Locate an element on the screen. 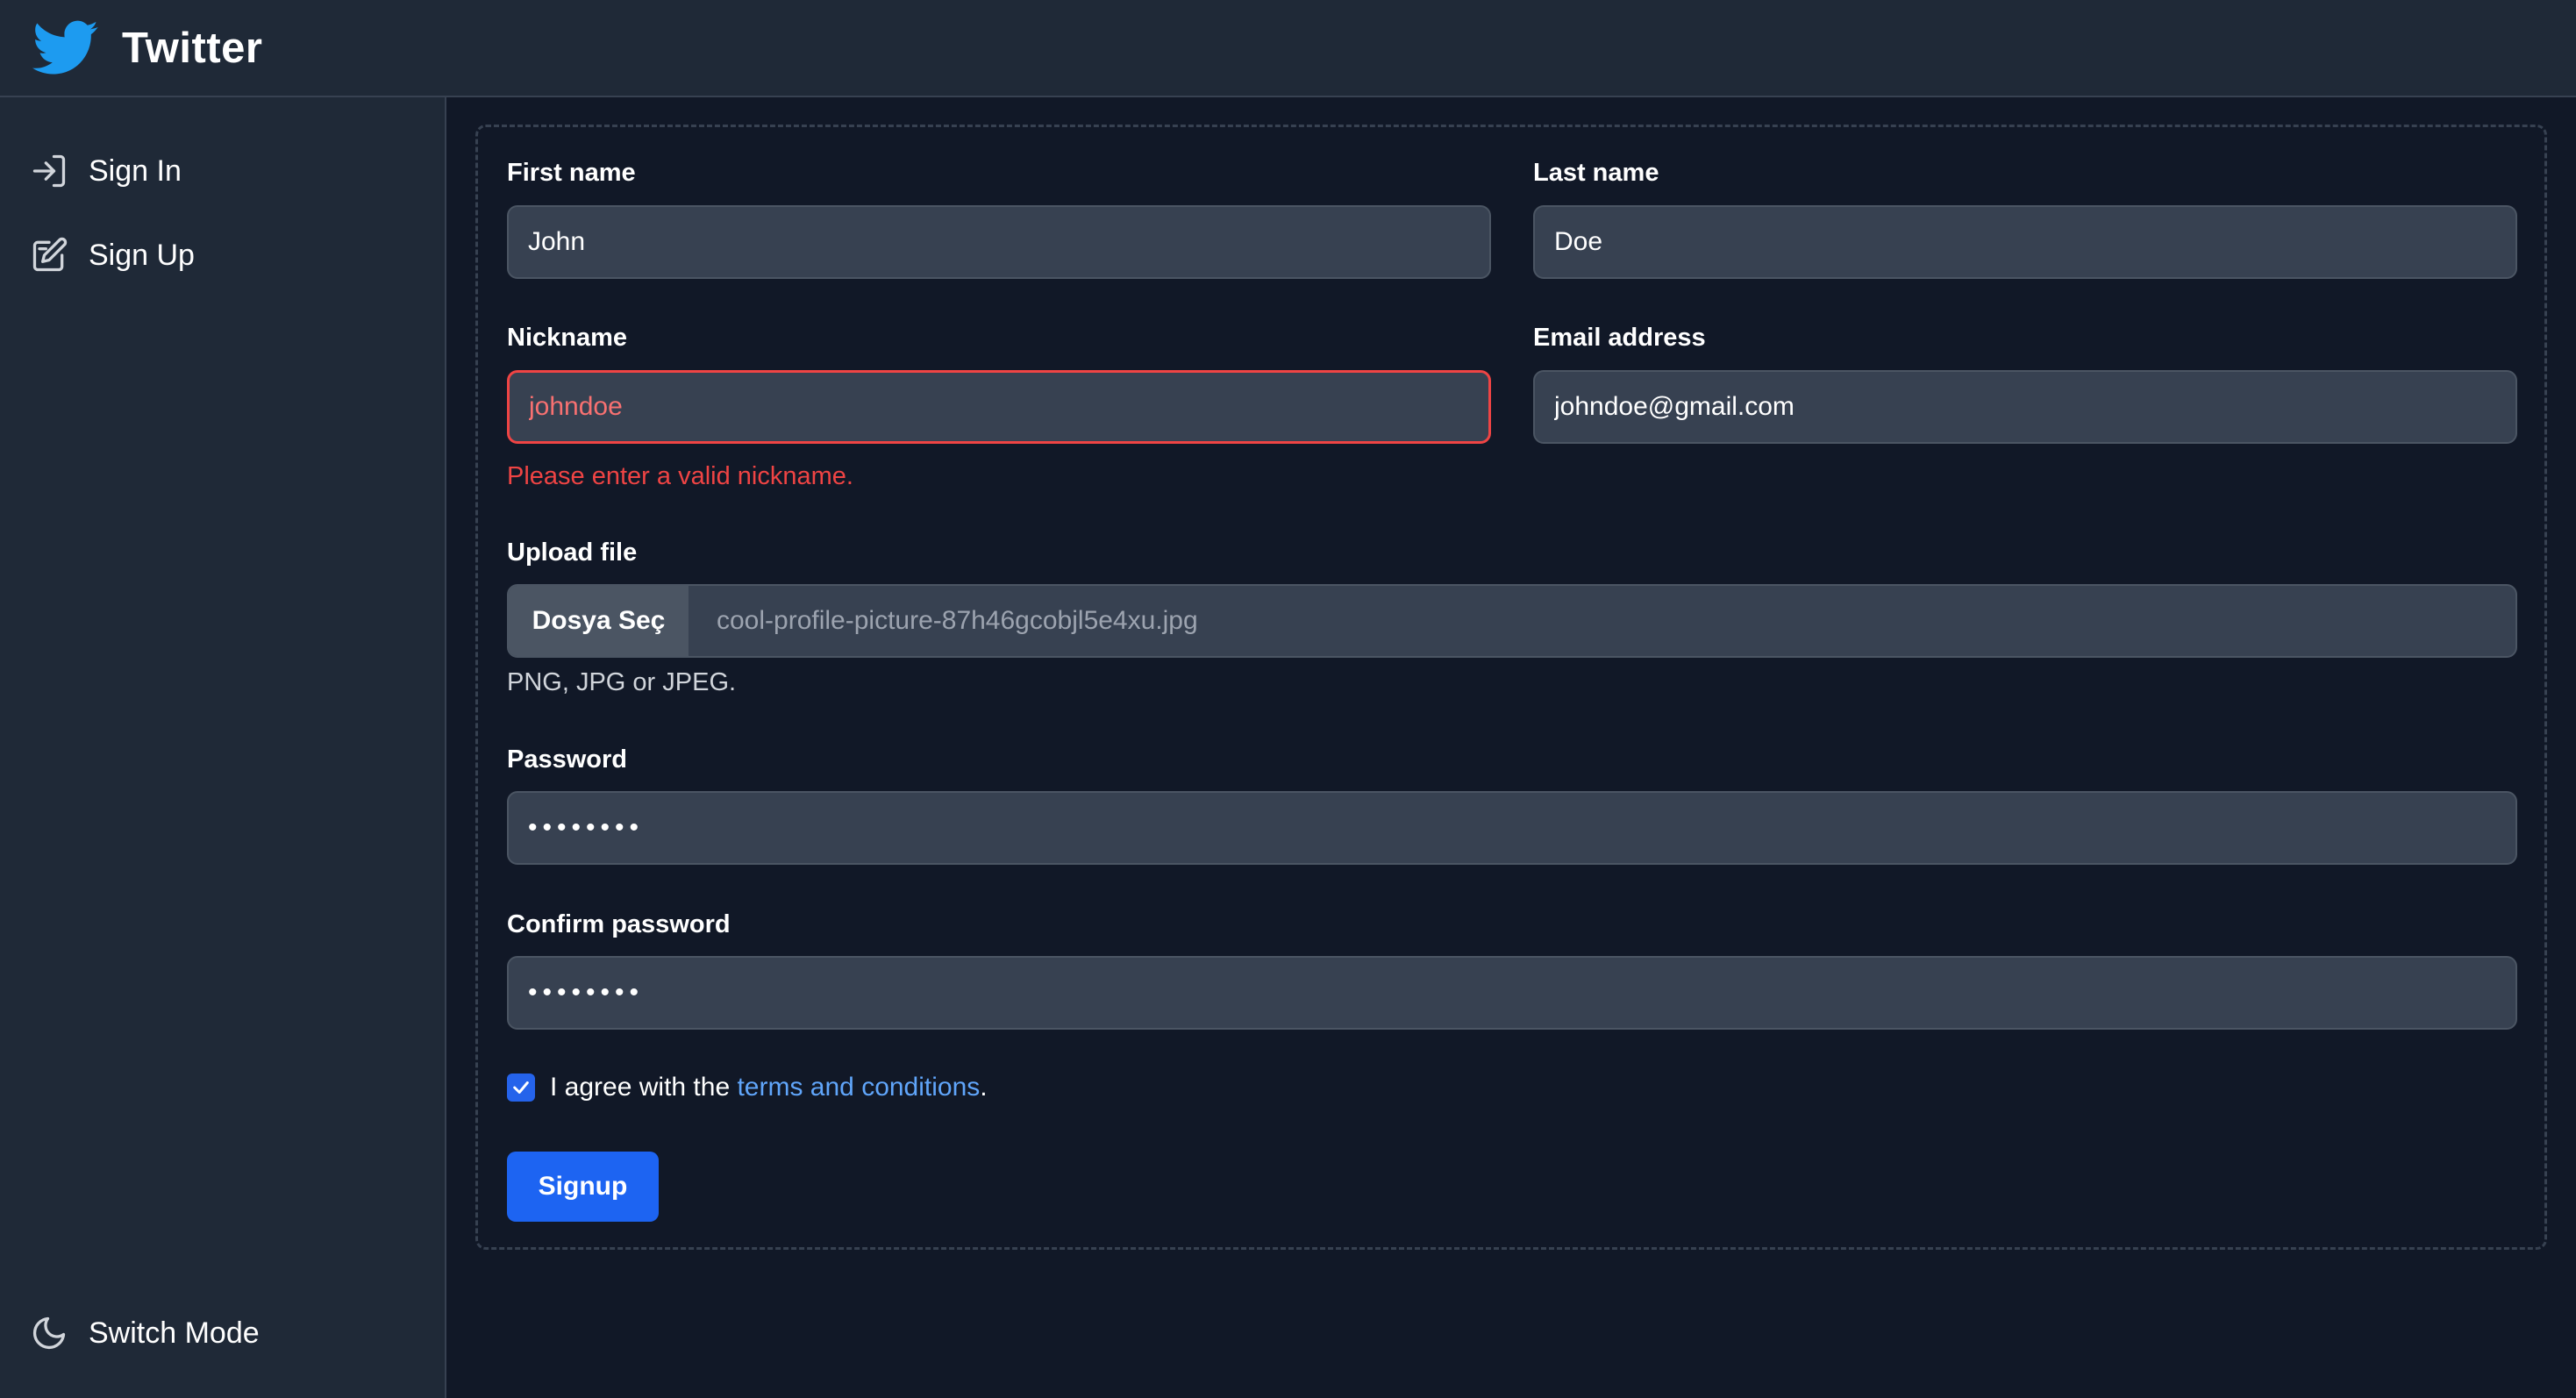 Image resolution: width=2576 pixels, height=1398 pixels. password-label: Password is located at coordinates (567, 759).